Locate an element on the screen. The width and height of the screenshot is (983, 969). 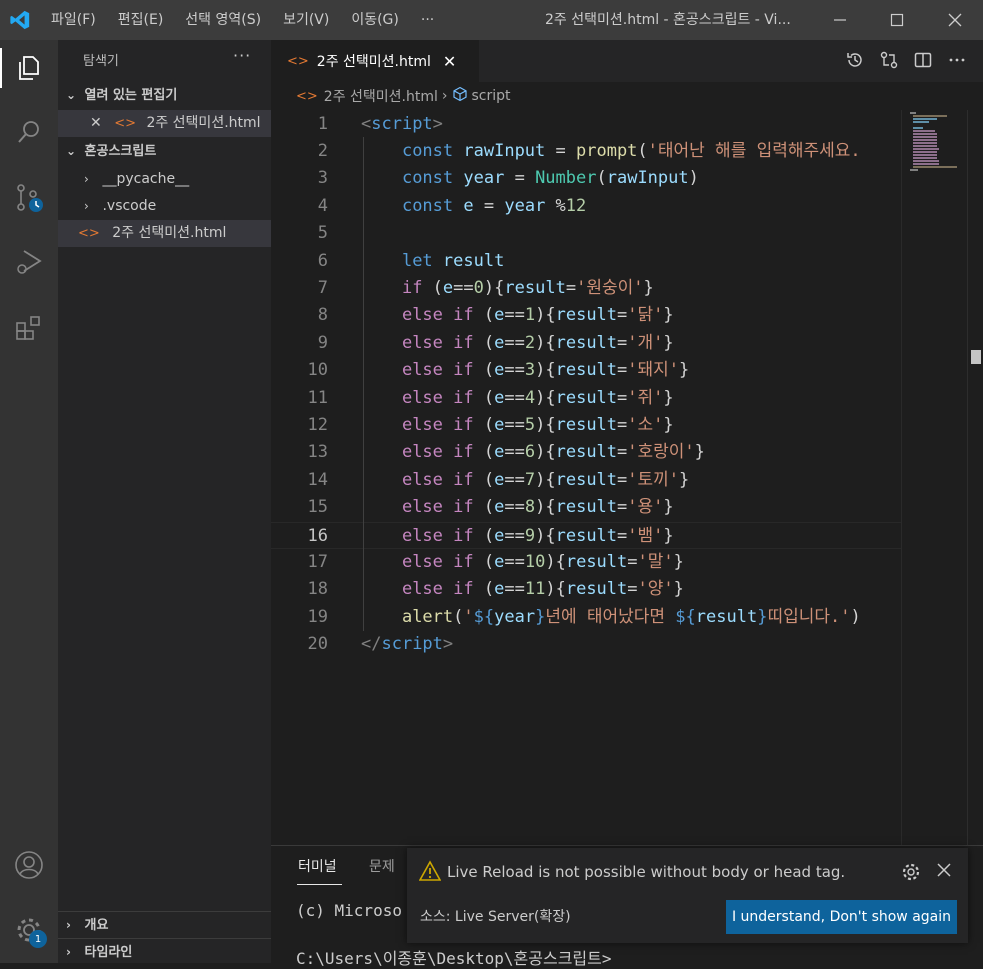
tree-item-html-file: <> 2주 선택미션.html is located at coordinates (164, 233).